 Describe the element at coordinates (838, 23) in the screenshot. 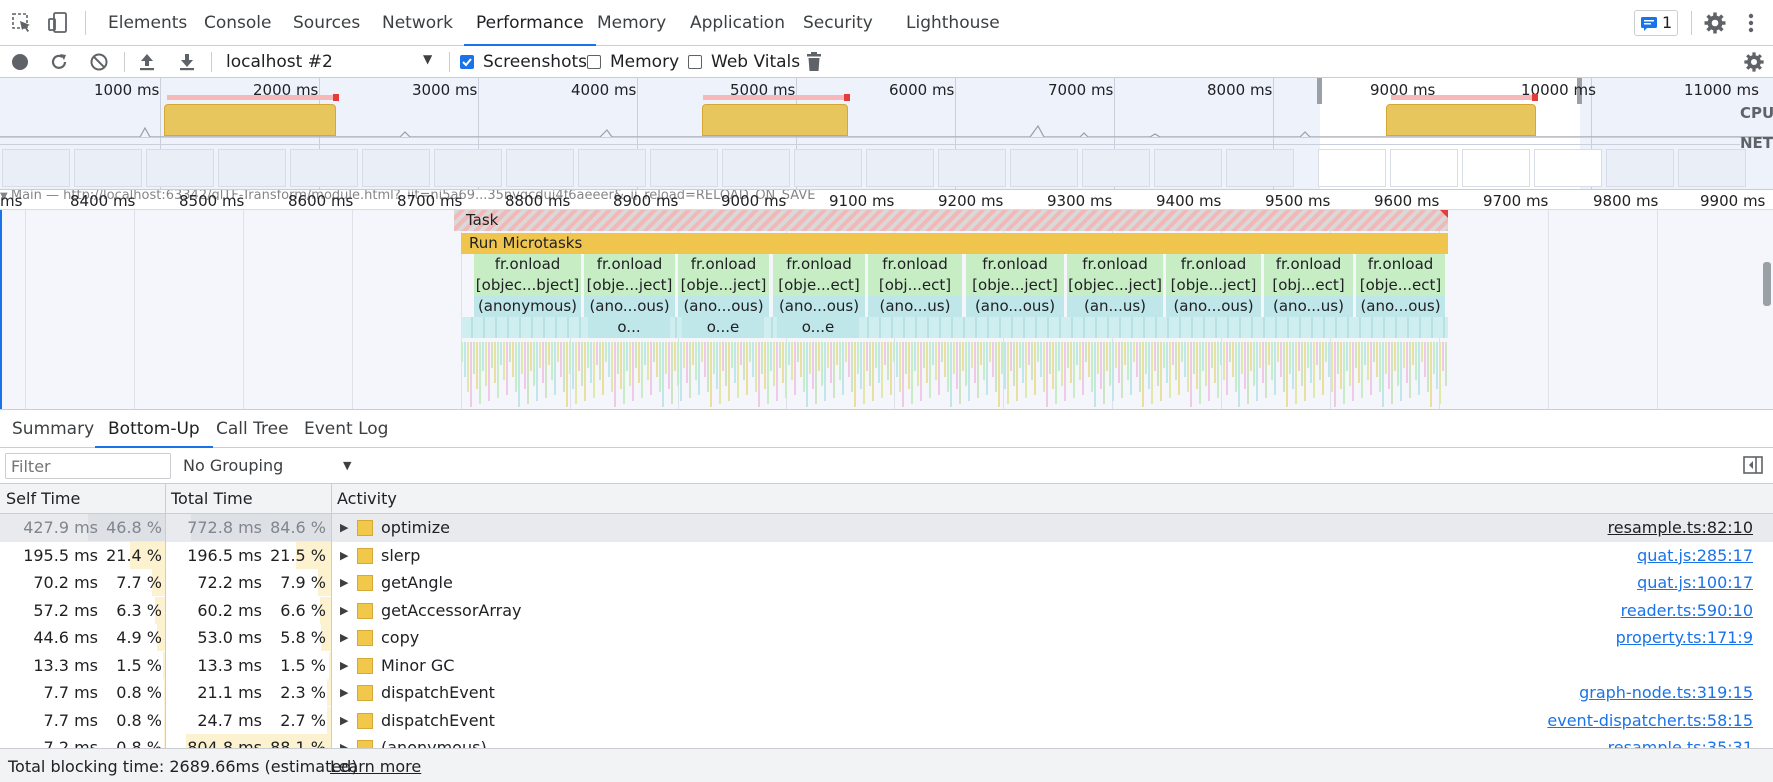

I see `tab-security: Security` at that location.